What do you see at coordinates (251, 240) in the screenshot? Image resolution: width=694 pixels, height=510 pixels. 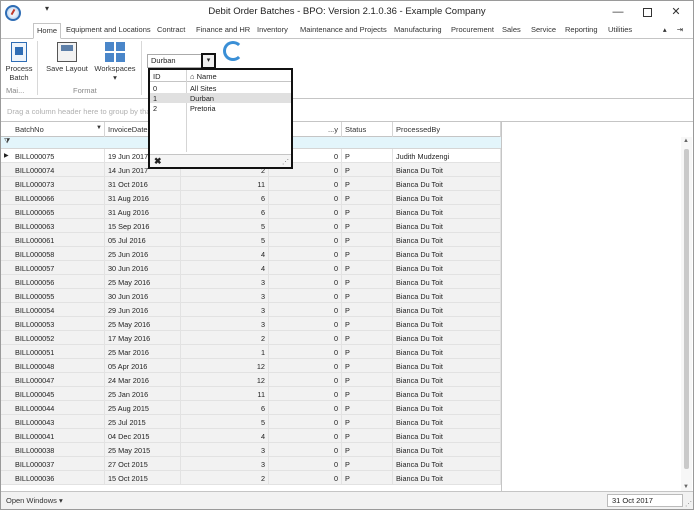 I see `table-row: BILL000061 05 Jul 2016 5 0 P Bianca Du Toit` at bounding box center [251, 240].